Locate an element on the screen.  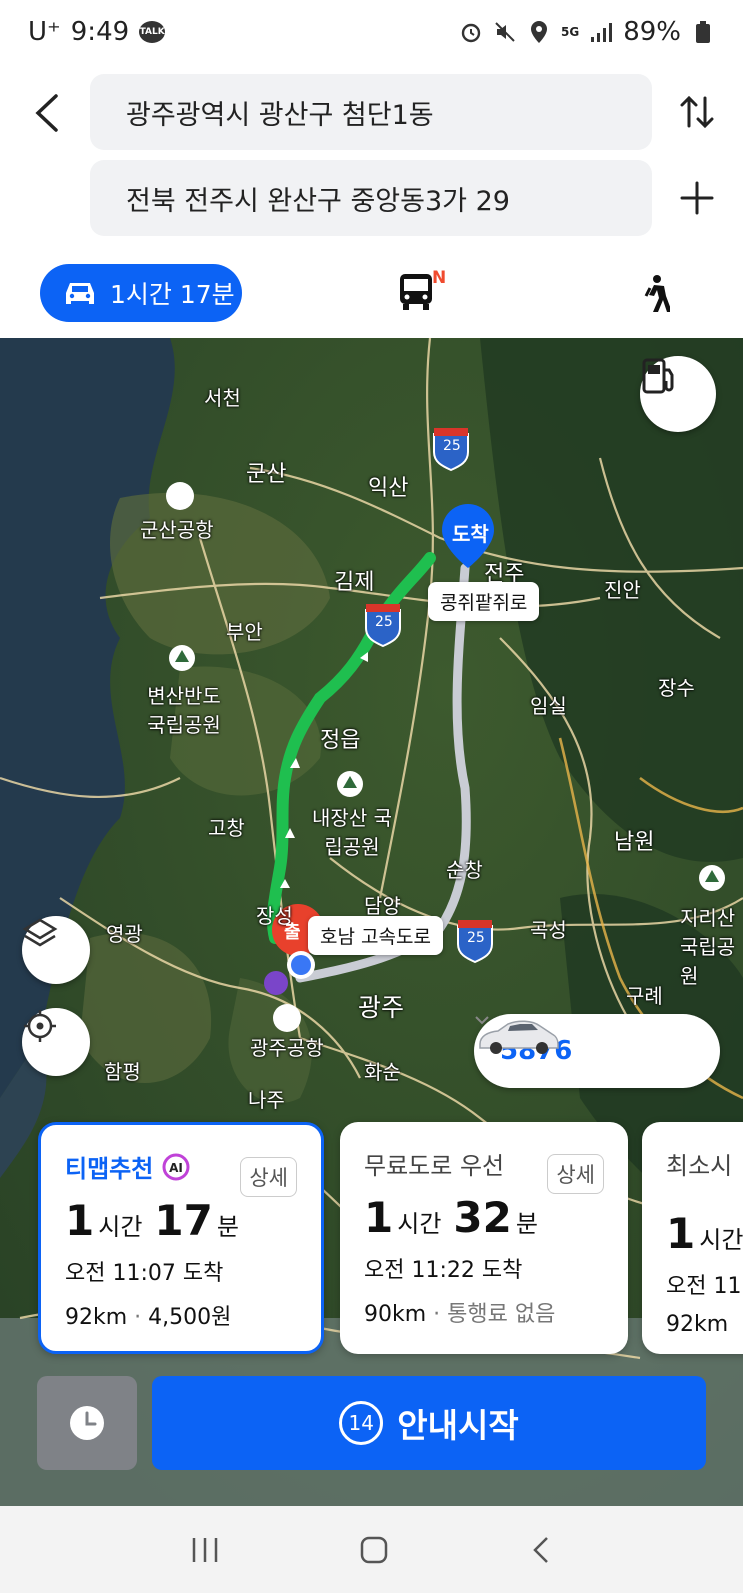
destination-field: 전북 전주시 완산구 중앙동3가 29 is located at coordinates (371, 198).